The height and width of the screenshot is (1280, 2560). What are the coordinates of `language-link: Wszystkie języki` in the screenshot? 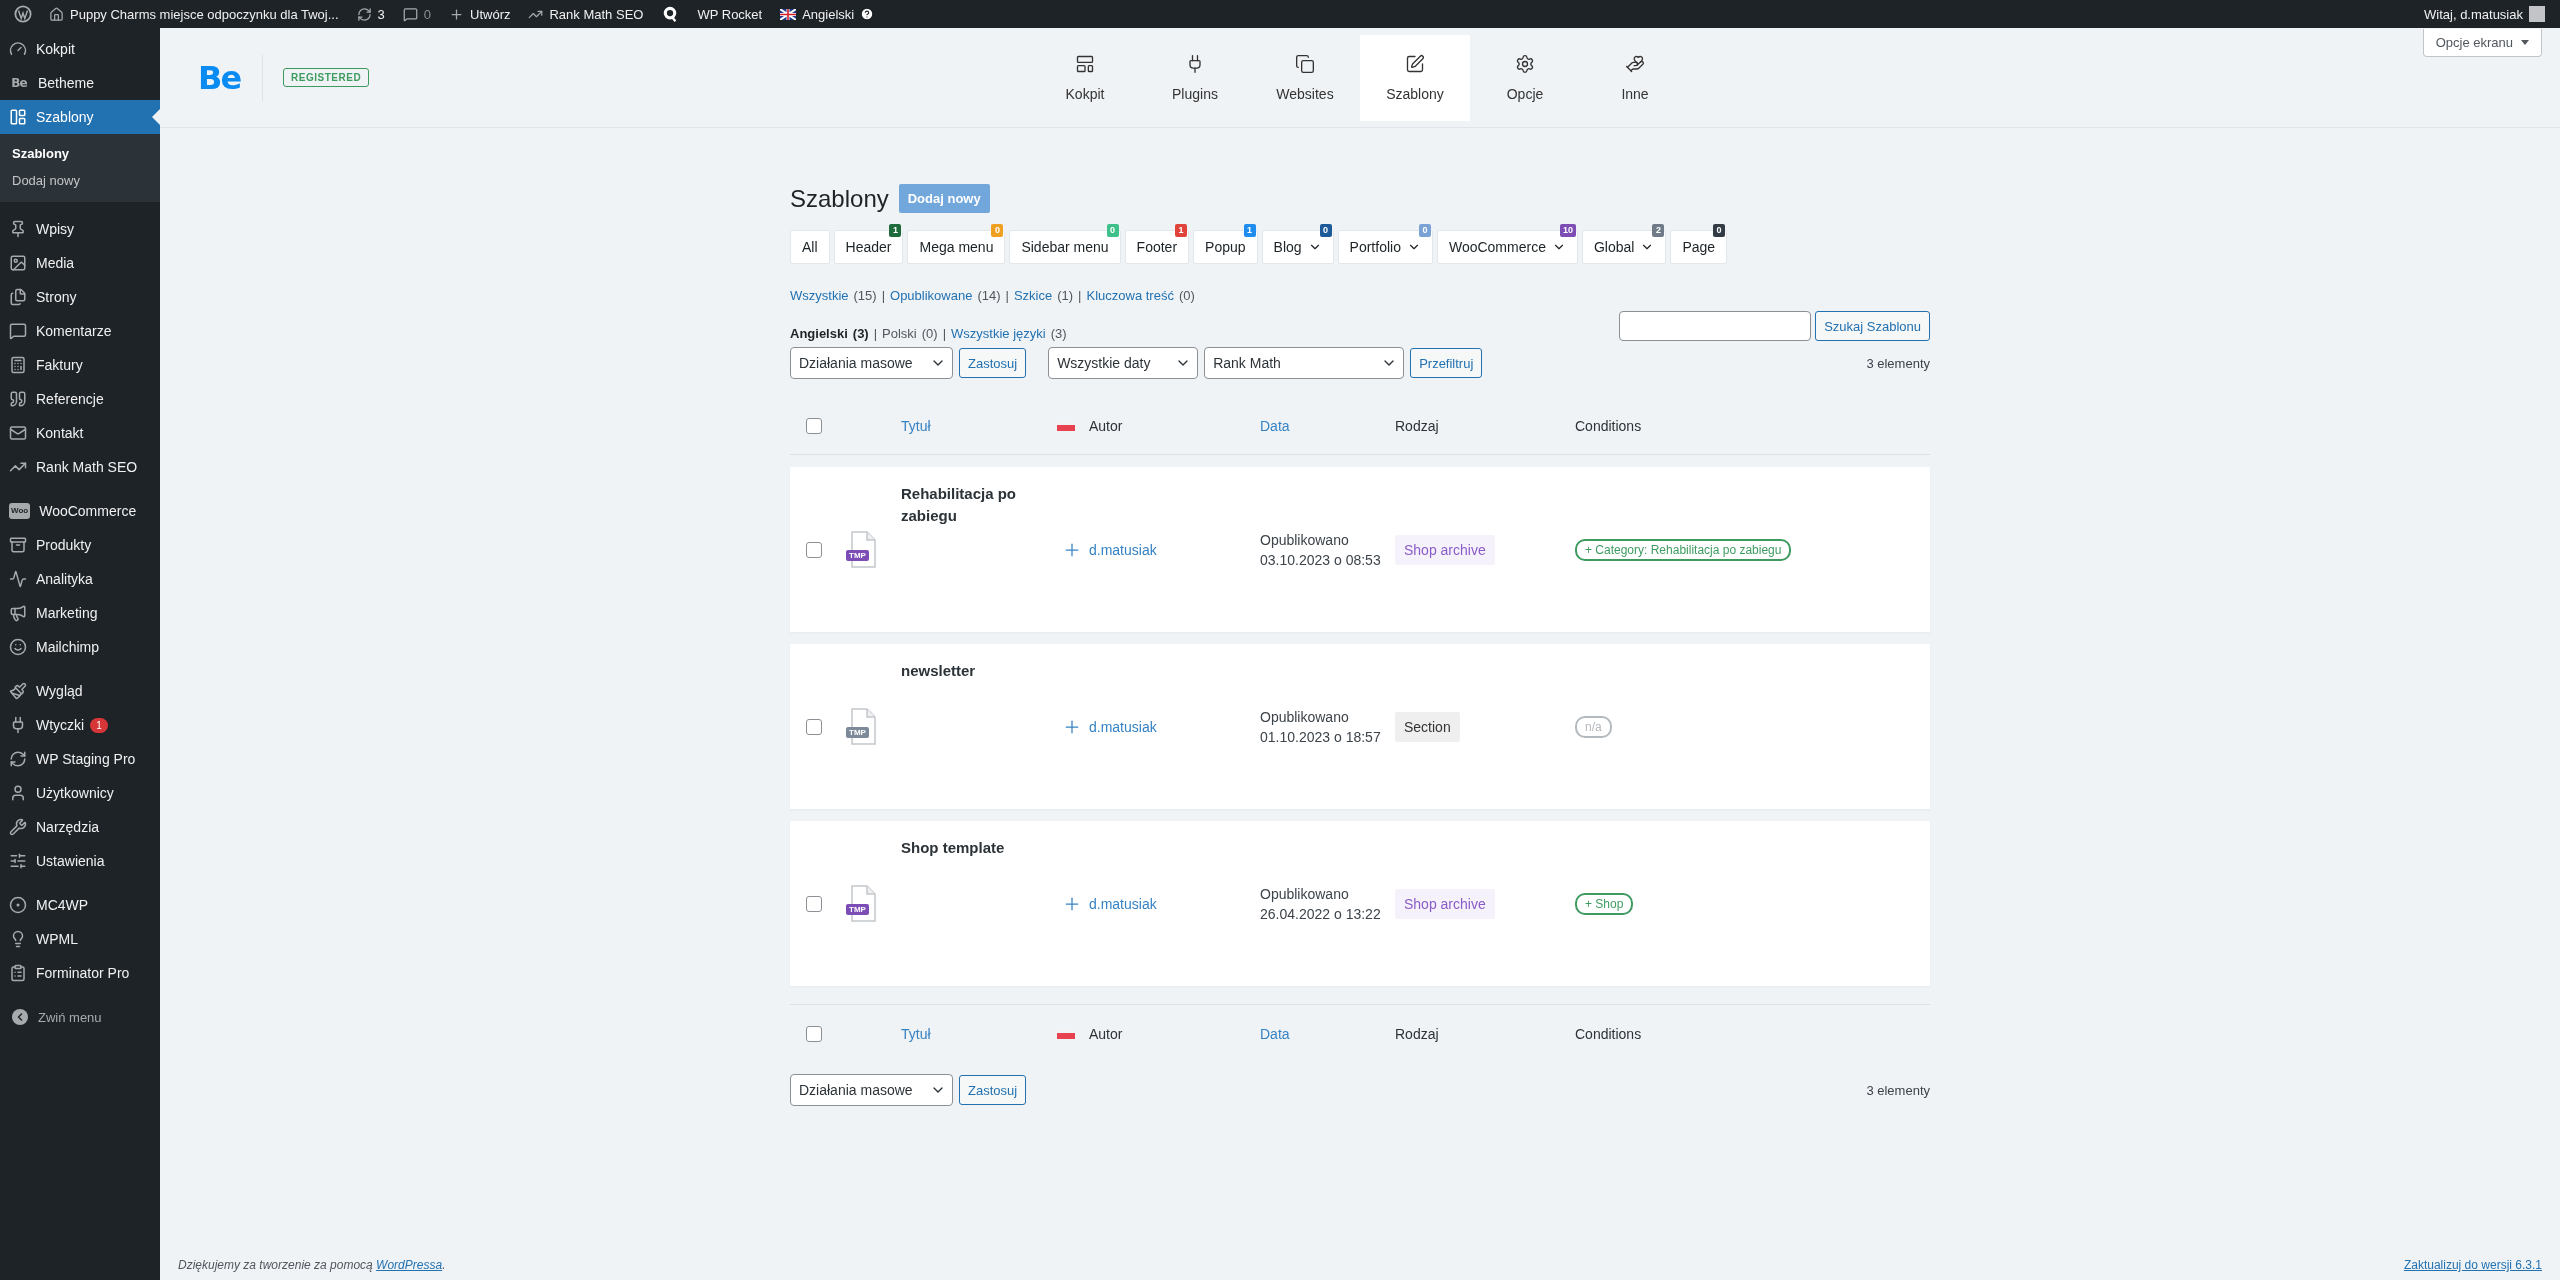 It's located at (998, 333).